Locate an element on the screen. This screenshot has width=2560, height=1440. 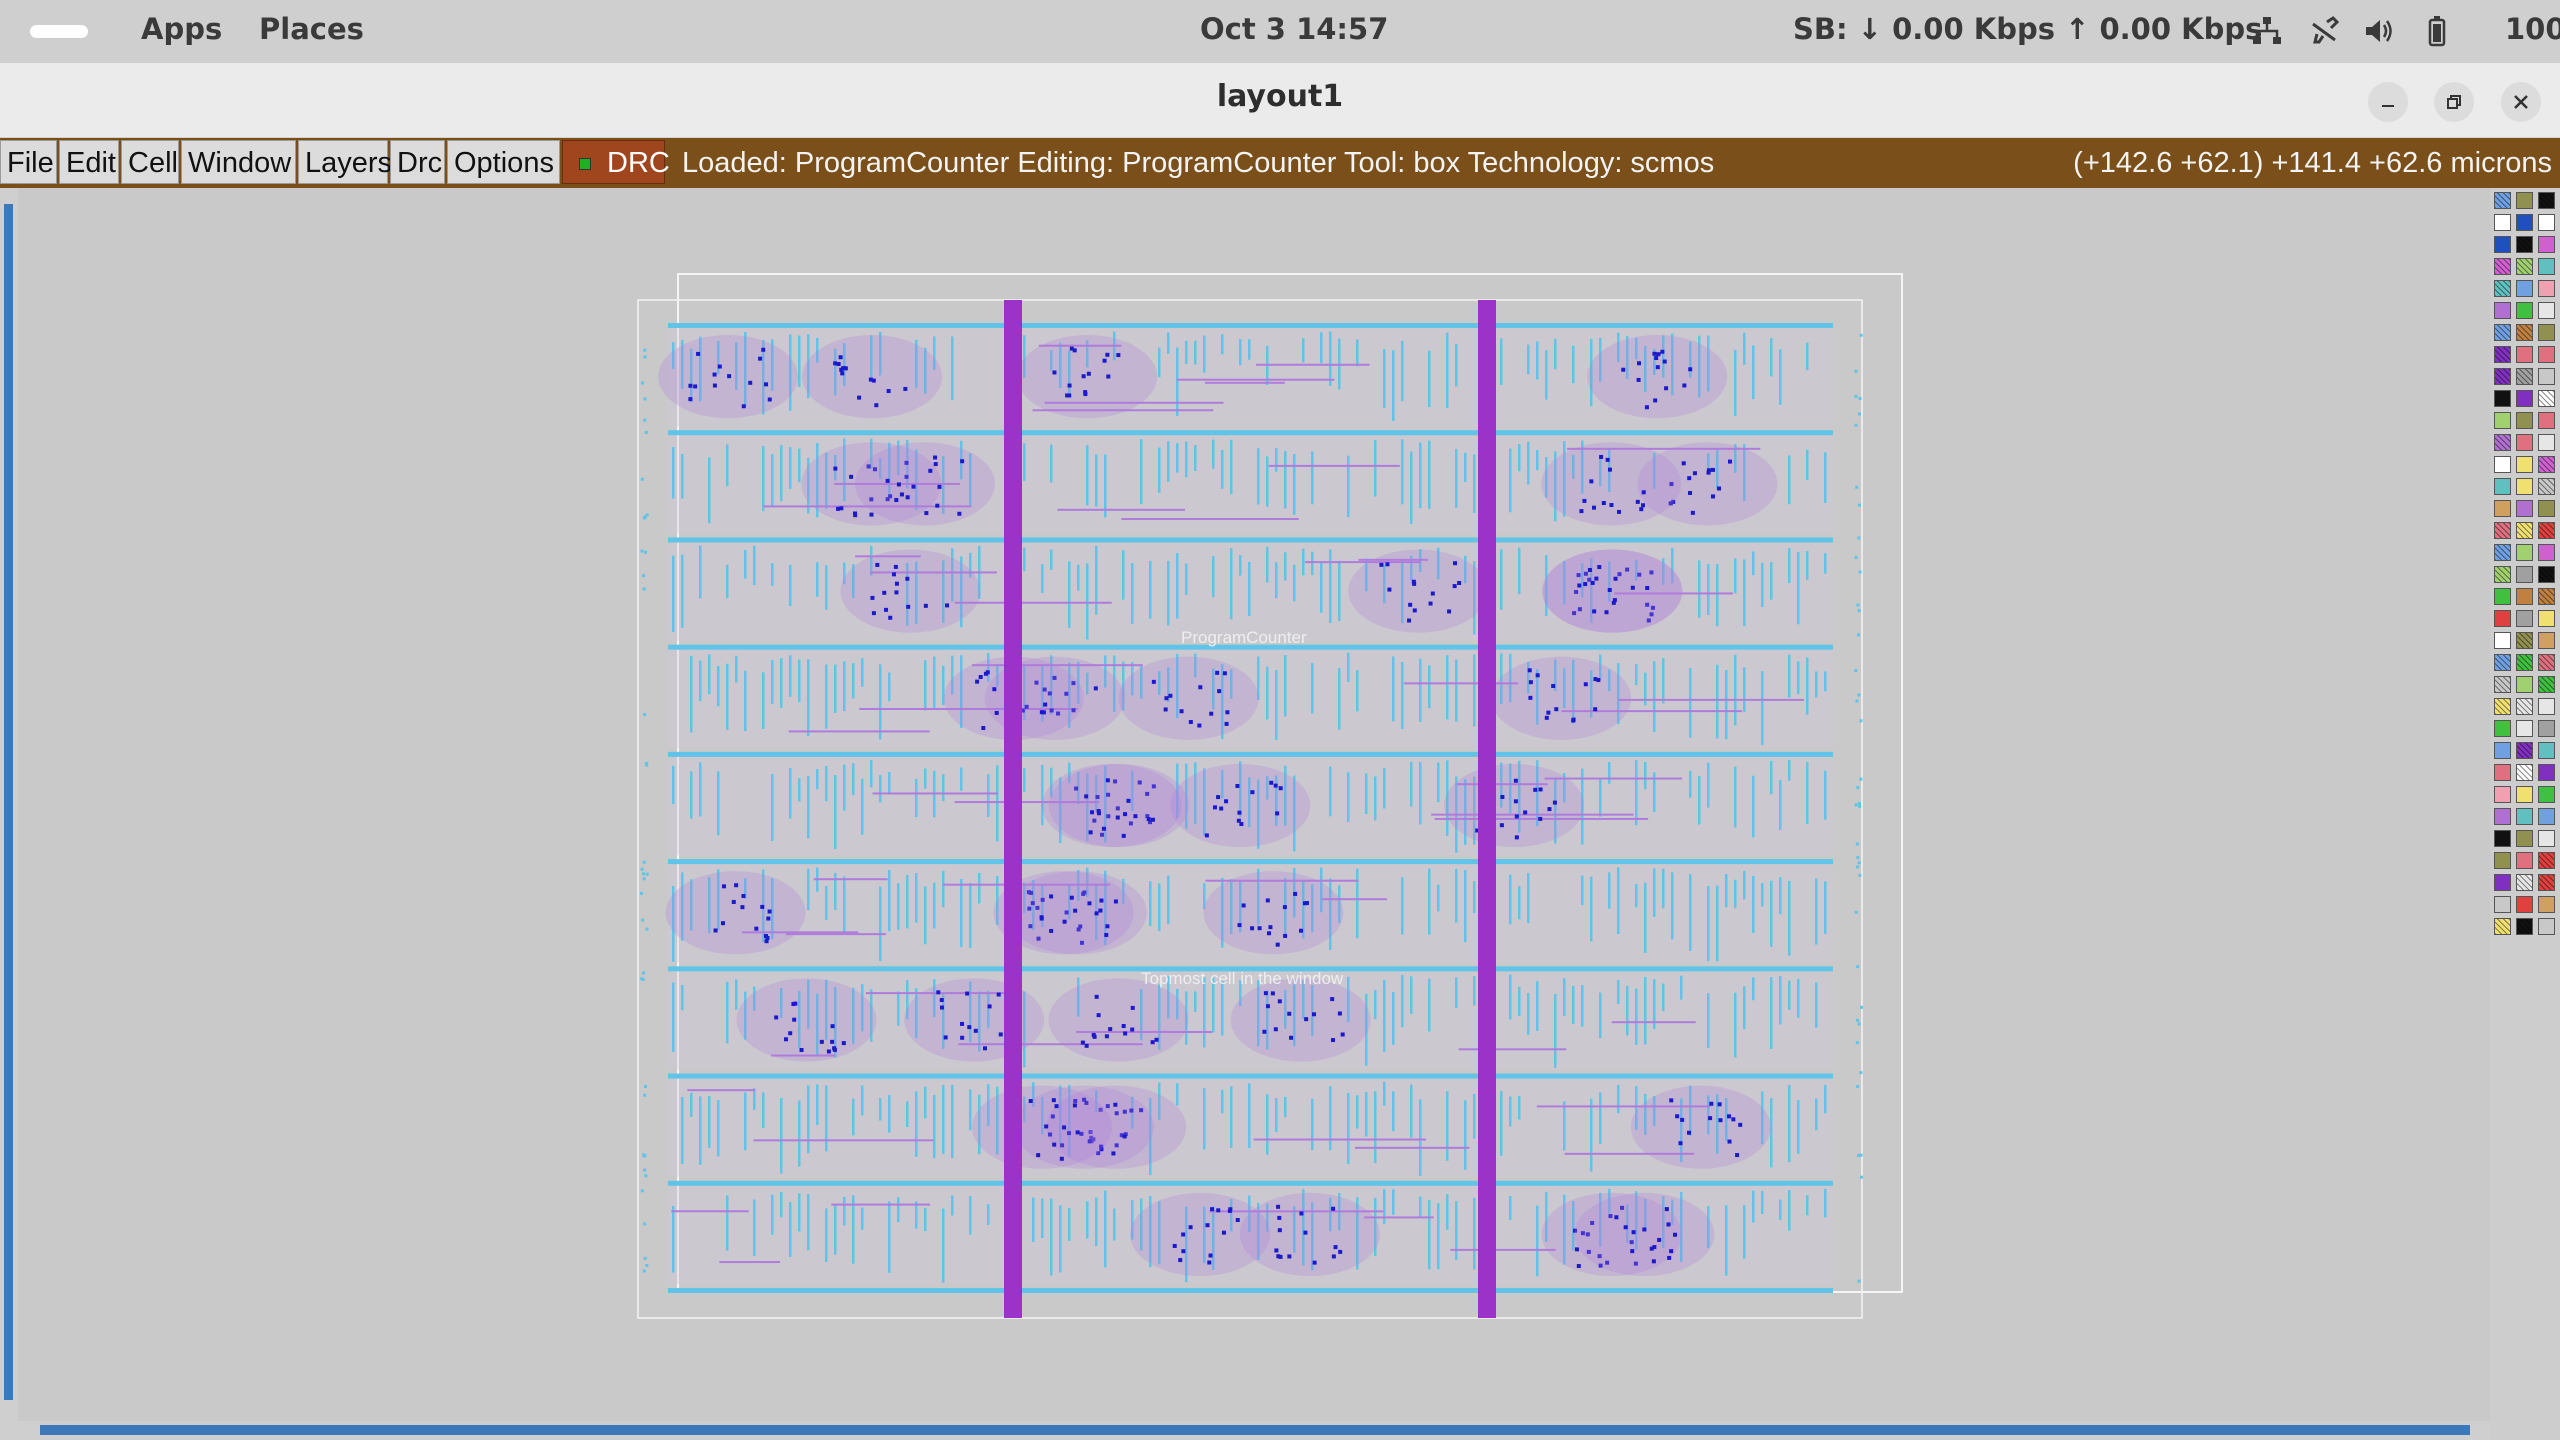
activities-button is located at coordinates (59, 31).